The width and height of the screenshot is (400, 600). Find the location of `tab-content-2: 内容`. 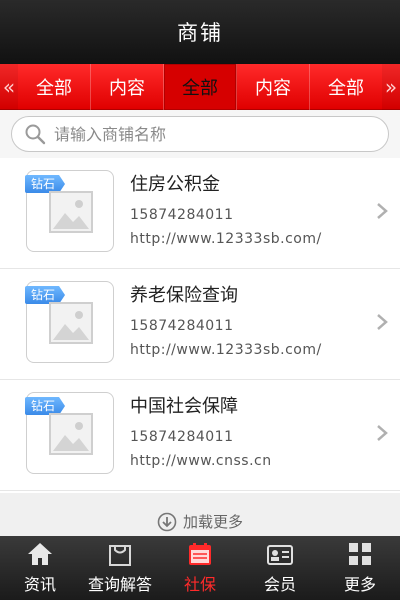

tab-content-2: 内容 is located at coordinates (273, 86).